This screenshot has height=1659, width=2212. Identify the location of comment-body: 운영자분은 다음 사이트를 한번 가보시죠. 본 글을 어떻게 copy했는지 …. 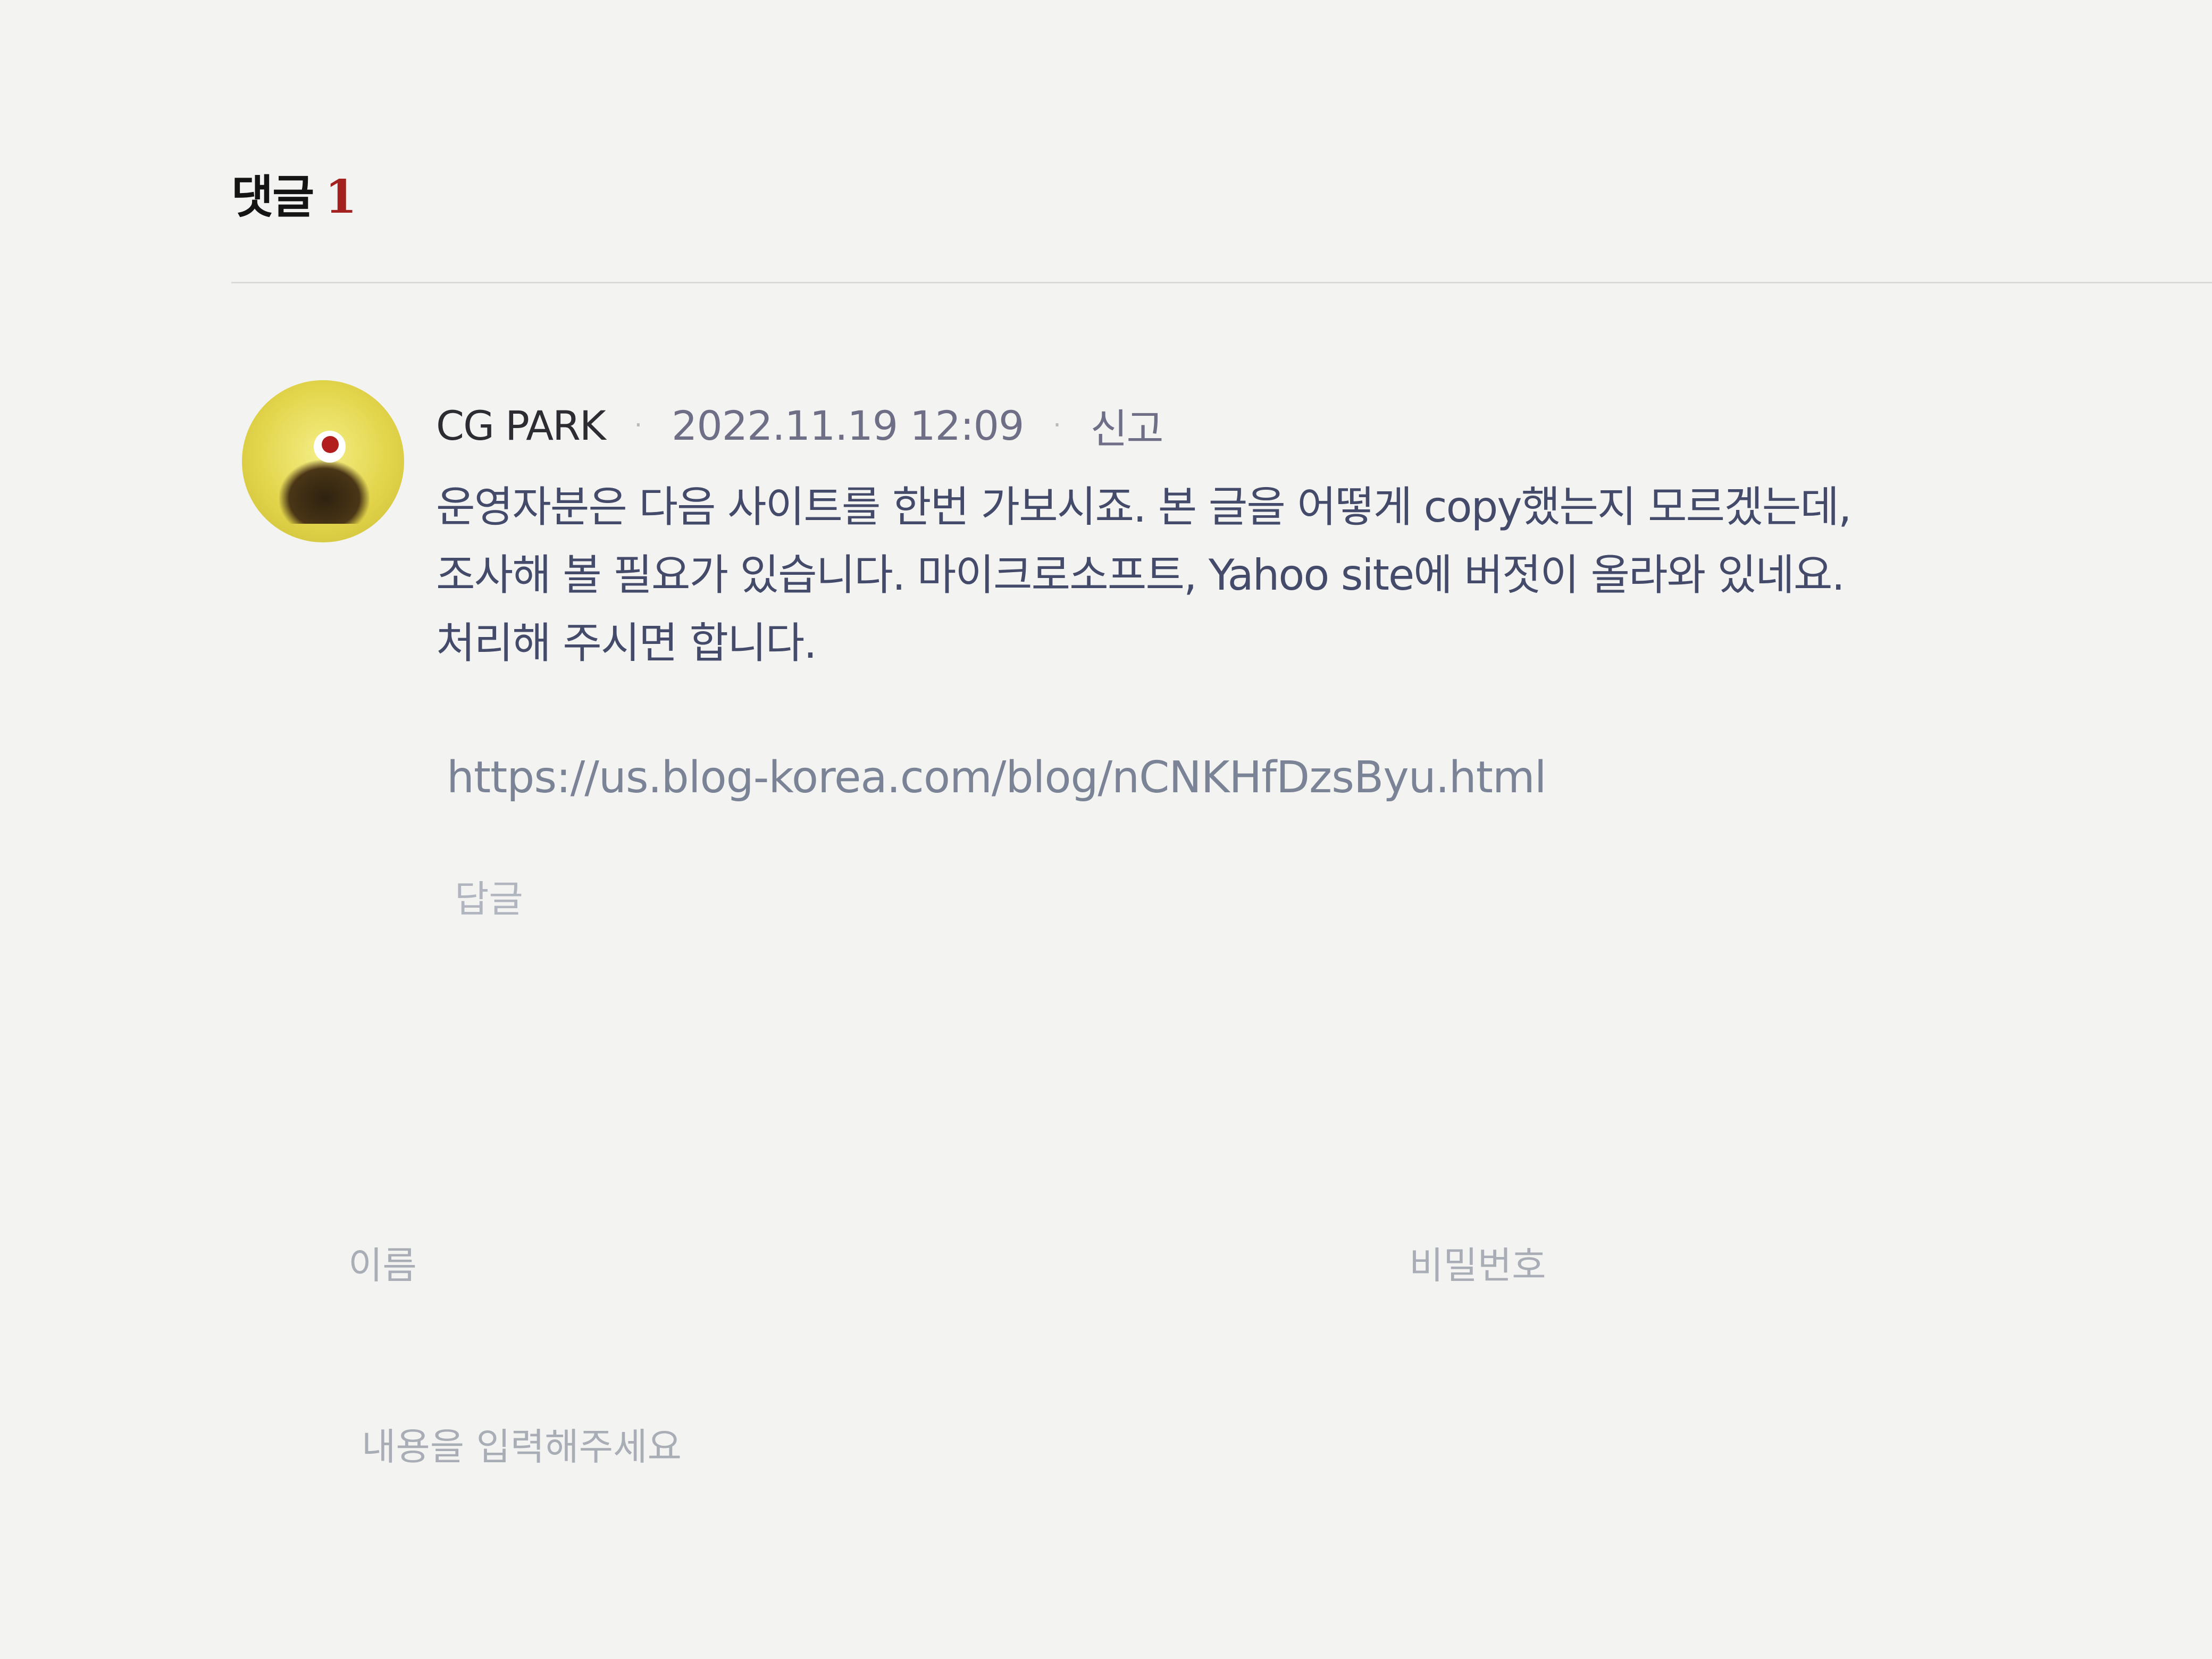
(1324, 575).